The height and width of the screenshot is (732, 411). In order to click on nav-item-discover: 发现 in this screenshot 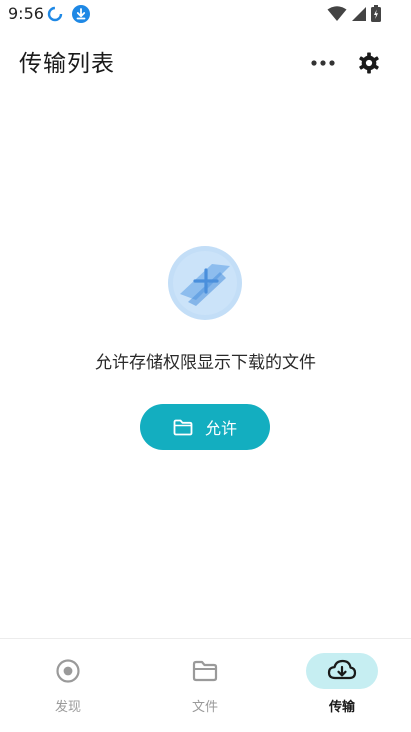, I will do `click(68, 686)`.